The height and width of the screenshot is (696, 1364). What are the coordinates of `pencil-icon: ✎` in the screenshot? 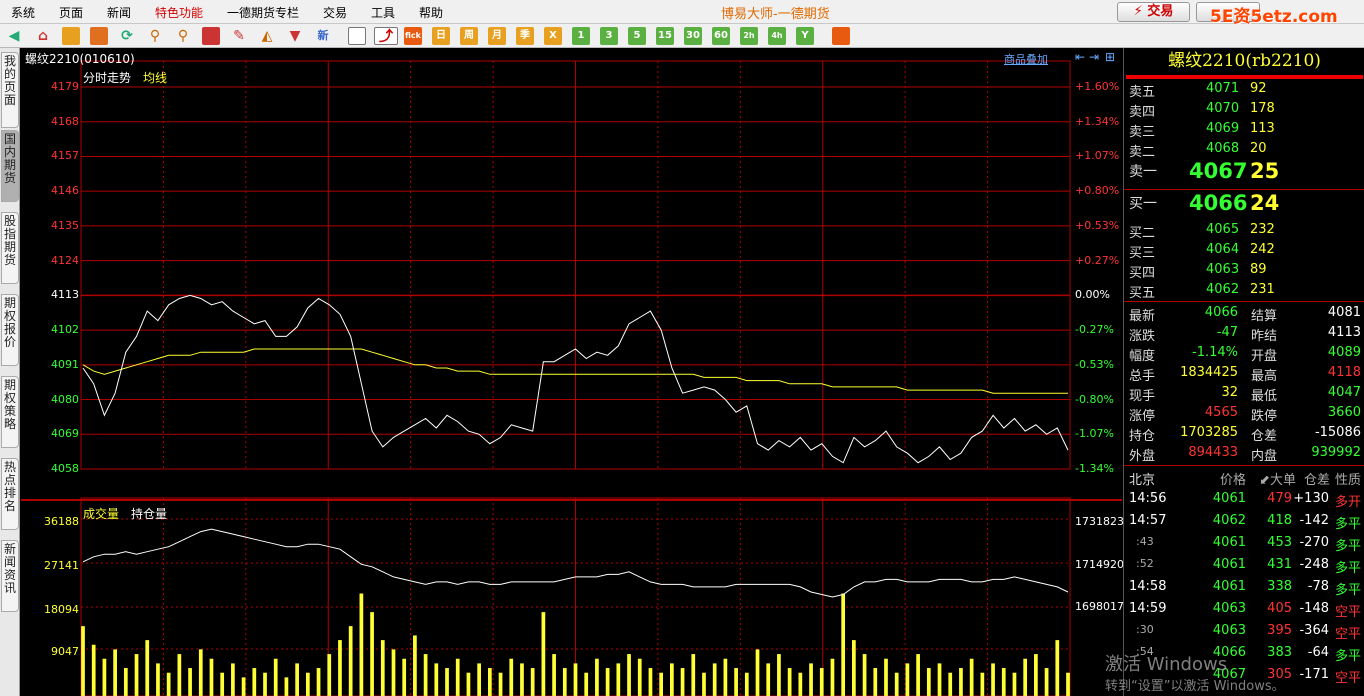 It's located at (239, 36).